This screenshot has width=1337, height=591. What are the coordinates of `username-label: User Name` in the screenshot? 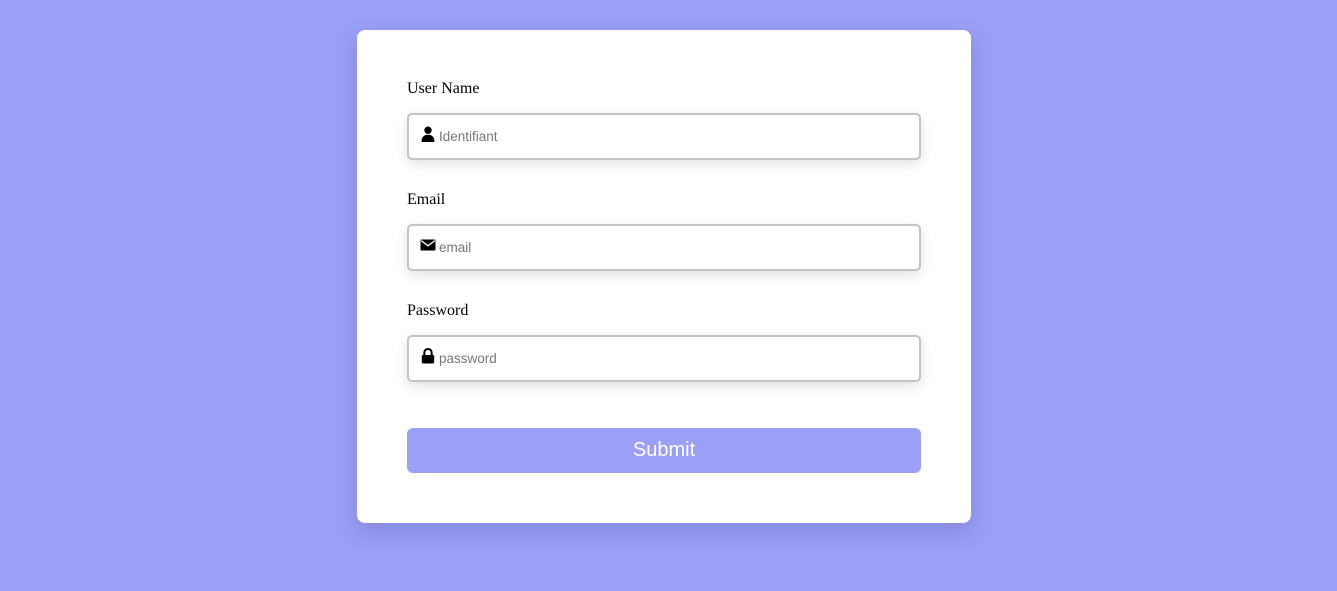 It's located at (443, 88).